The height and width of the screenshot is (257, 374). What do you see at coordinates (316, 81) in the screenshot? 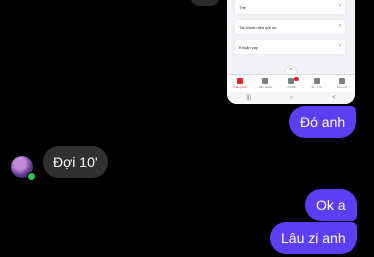
I see `card-icon` at bounding box center [316, 81].